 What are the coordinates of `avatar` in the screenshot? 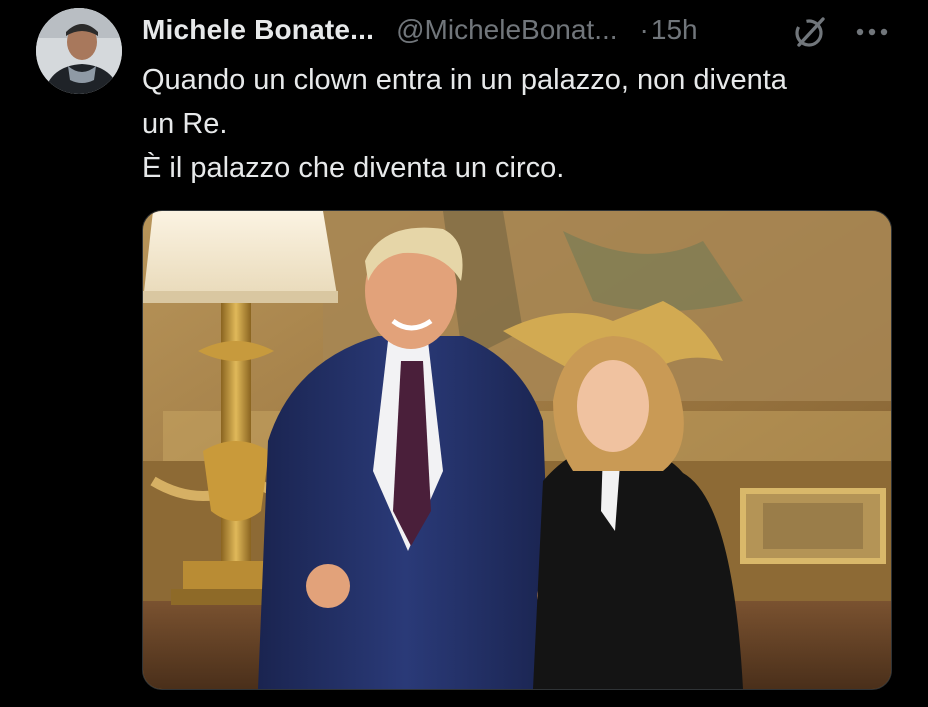 It's located at (79, 51).